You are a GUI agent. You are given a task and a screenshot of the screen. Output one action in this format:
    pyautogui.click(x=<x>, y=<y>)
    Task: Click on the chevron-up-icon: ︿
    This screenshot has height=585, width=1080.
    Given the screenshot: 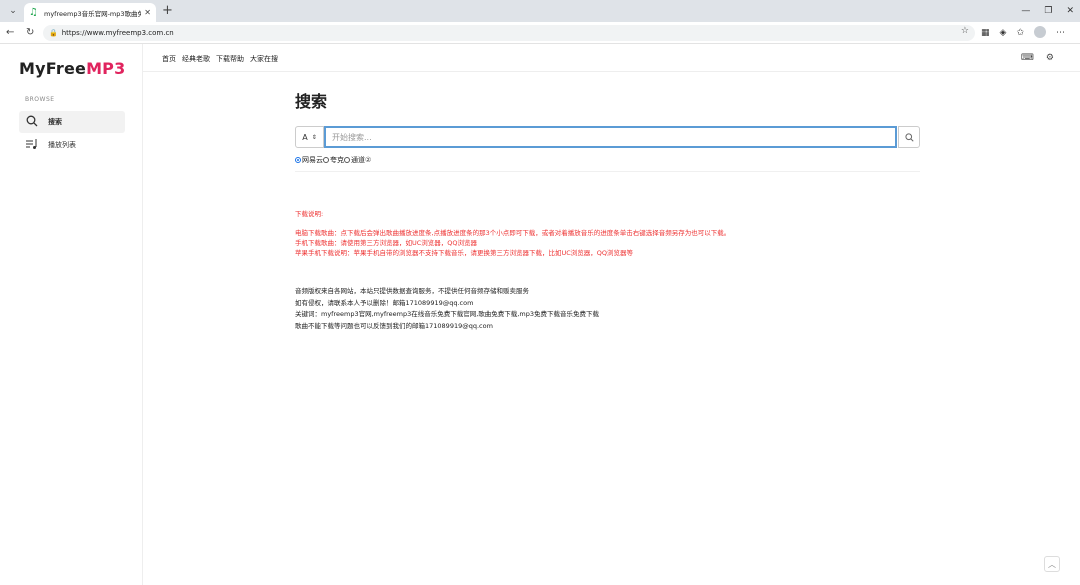 What is the action you would take?
    pyautogui.click(x=1052, y=564)
    